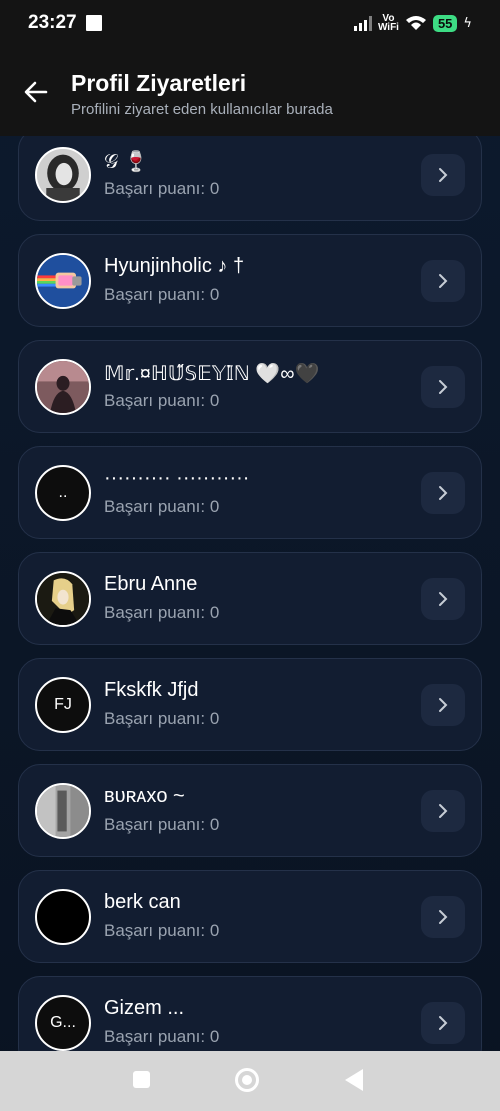 The width and height of the screenshot is (500, 1111). Describe the element at coordinates (63, 705) in the screenshot. I see `avatar: FJ` at that location.